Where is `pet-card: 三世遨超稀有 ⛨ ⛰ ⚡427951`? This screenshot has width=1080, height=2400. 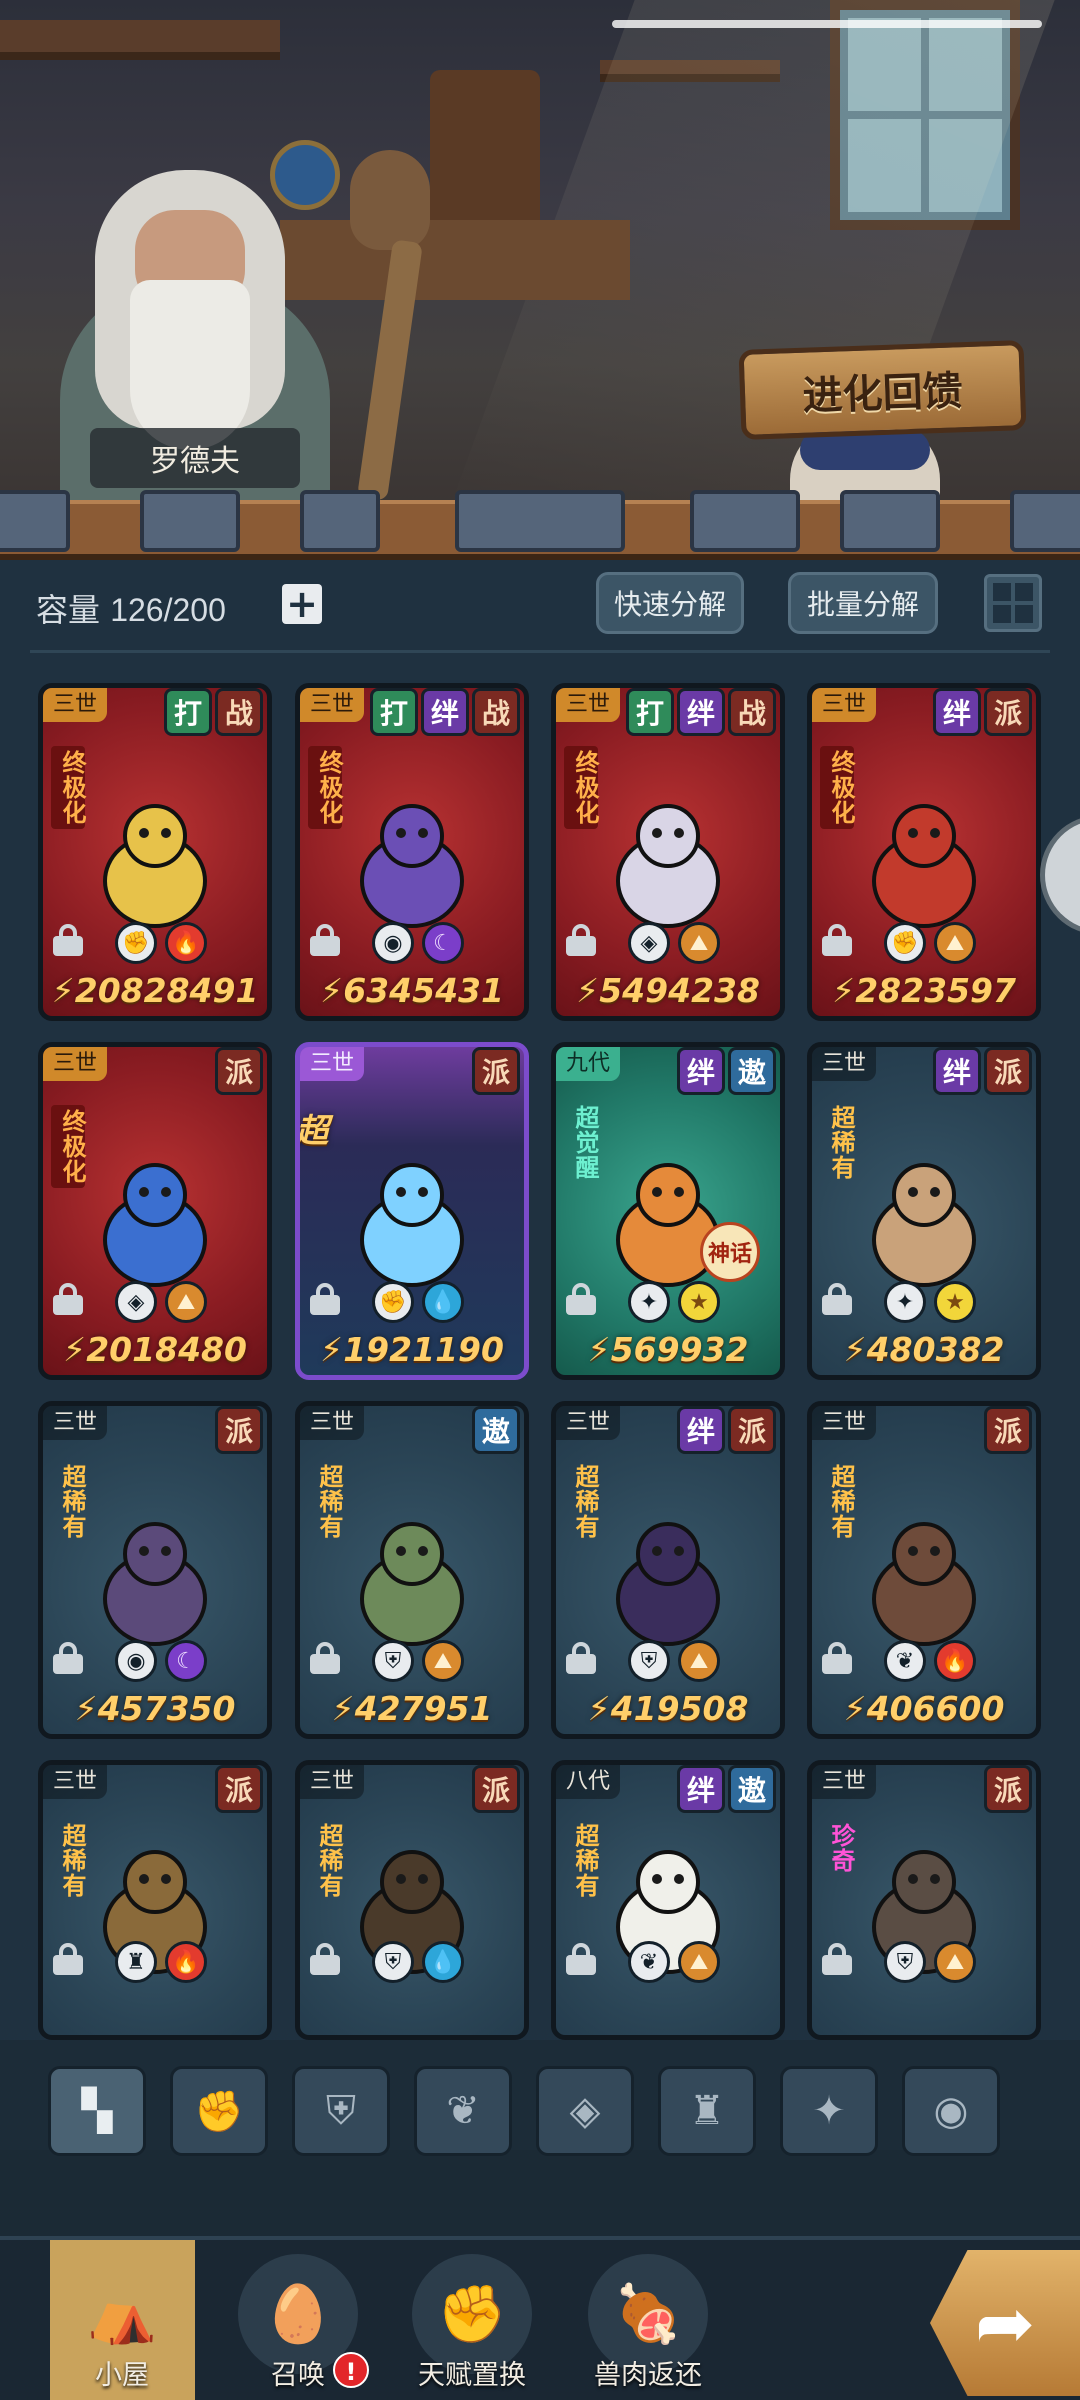 pet-card: 三世遨超稀有 ⛨ ⛰ ⚡427951 is located at coordinates (412, 1570).